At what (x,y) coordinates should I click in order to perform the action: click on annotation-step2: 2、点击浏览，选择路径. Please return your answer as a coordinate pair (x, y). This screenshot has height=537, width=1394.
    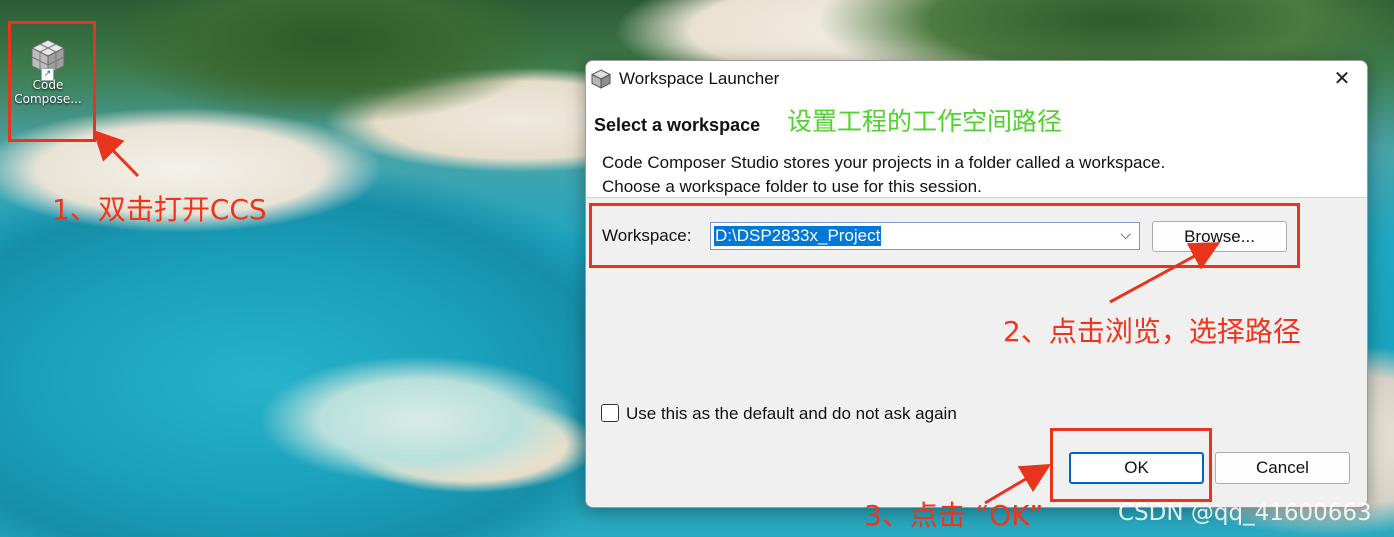
    Looking at the image, I should click on (1152, 331).